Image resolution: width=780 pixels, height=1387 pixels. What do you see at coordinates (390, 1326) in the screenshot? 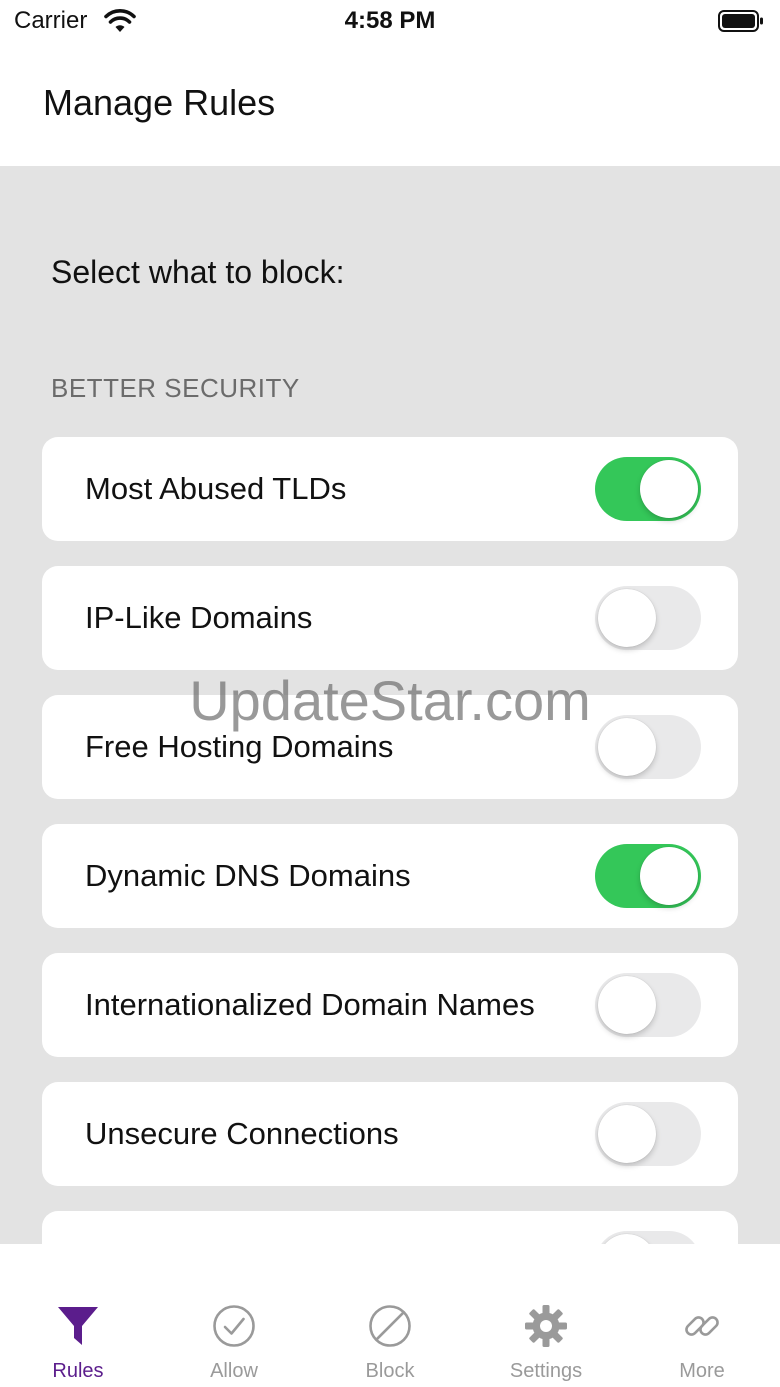
I see `prohibited-icon` at bounding box center [390, 1326].